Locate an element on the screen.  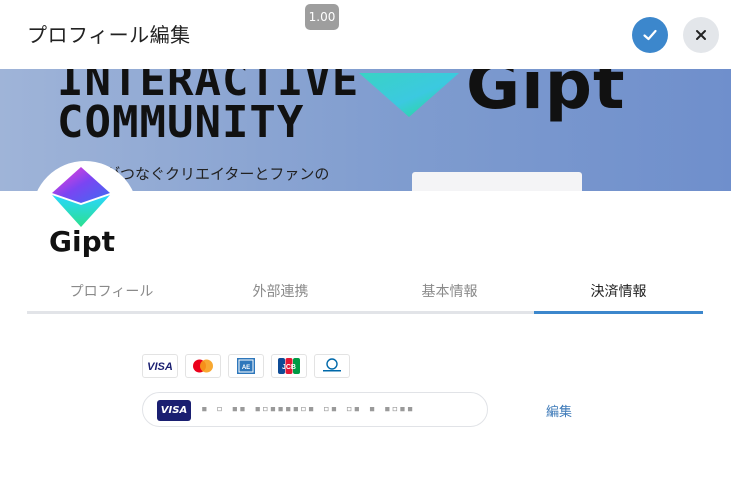
svg-text: JCB is located at coordinates (289, 367).